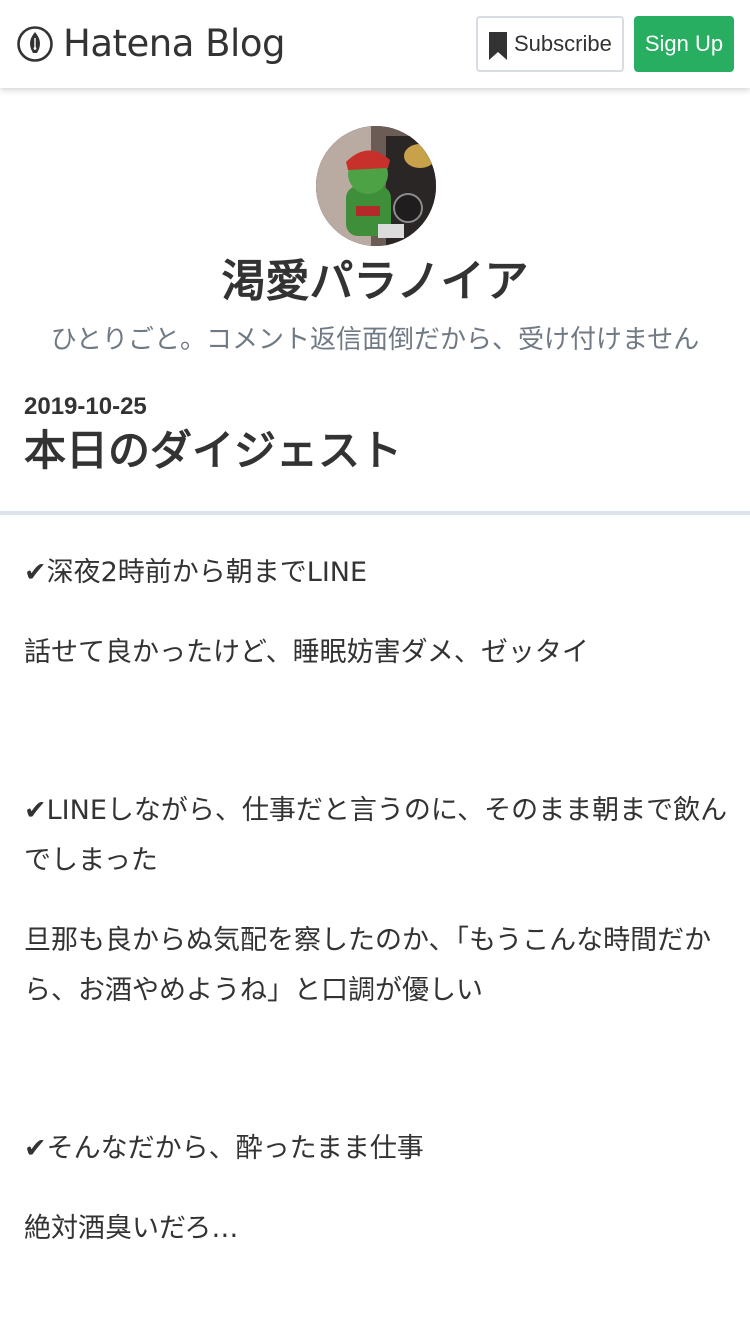  What do you see at coordinates (213, 451) in the screenshot?
I see `entry-title: 本日のダイジェスト` at bounding box center [213, 451].